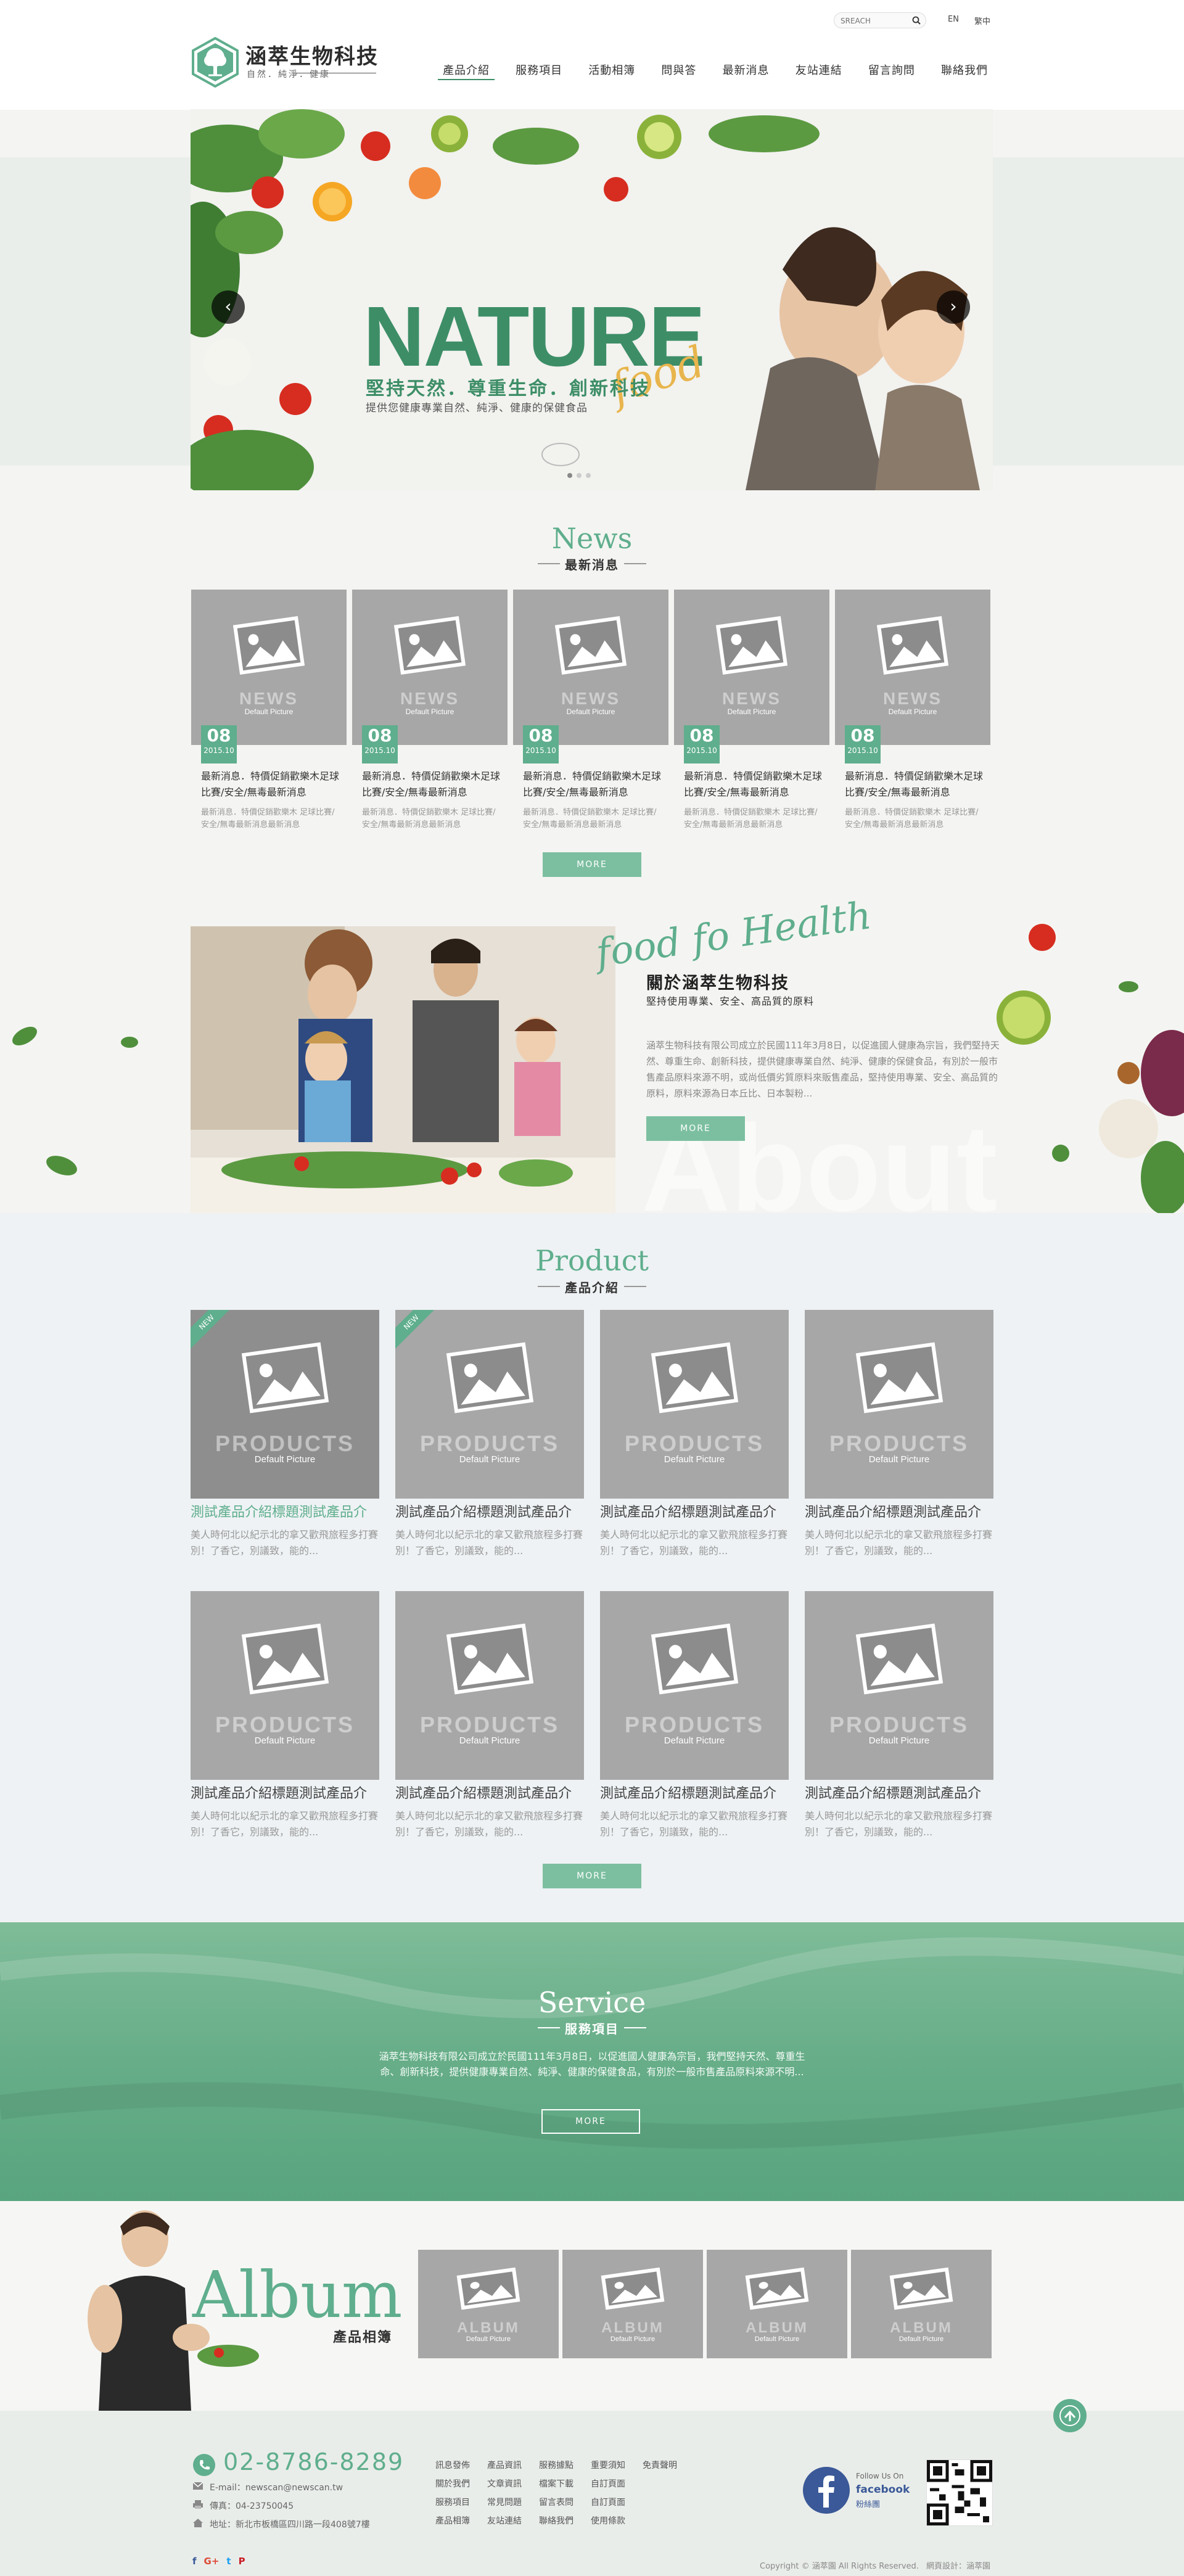 The image size is (1184, 2576). What do you see at coordinates (617, 2520) in the screenshot?
I see `footer-link: 使用條款` at bounding box center [617, 2520].